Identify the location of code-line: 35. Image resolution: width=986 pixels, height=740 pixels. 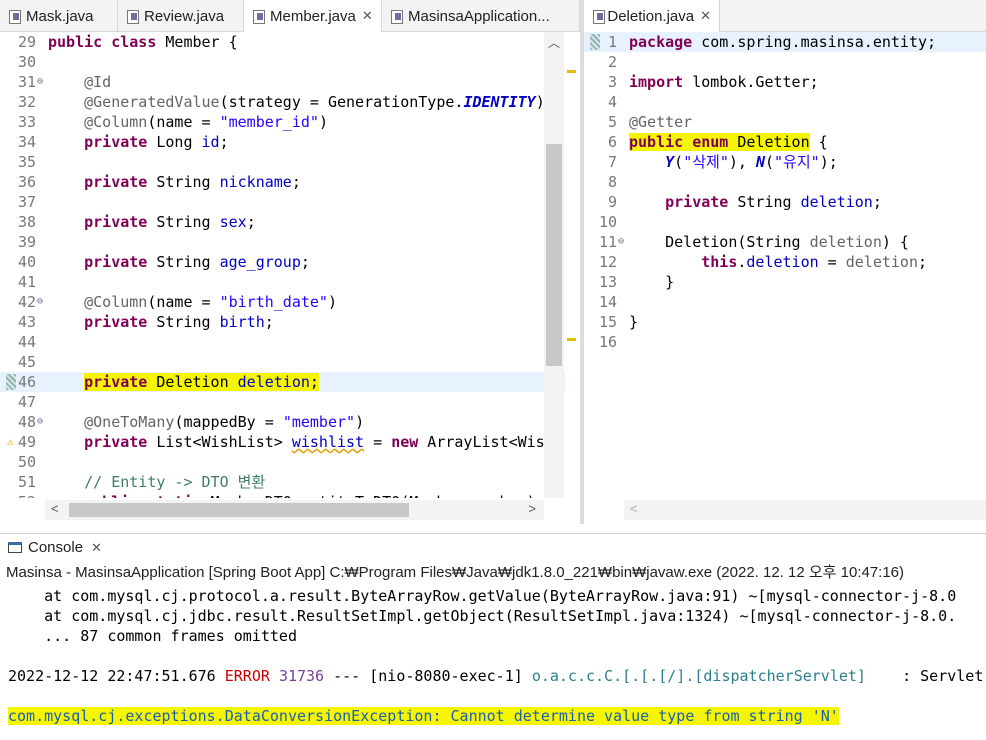
(282, 162).